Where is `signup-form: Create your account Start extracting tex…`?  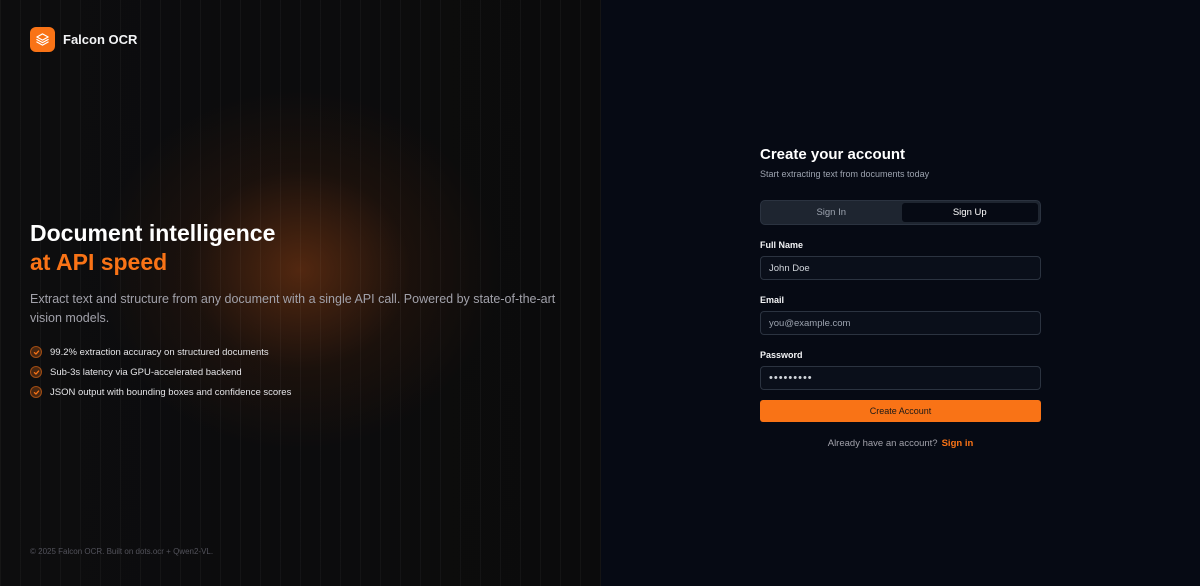 signup-form: Create your account Start extracting tex… is located at coordinates (900, 297).